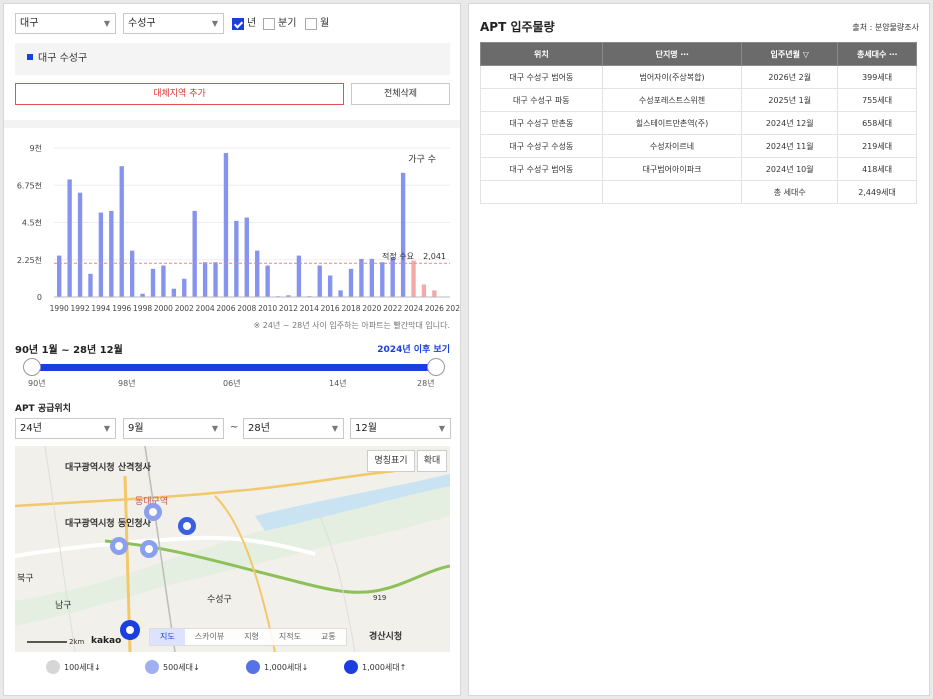  I want to click on y-tick-label: 4.5천, so click(32, 223).